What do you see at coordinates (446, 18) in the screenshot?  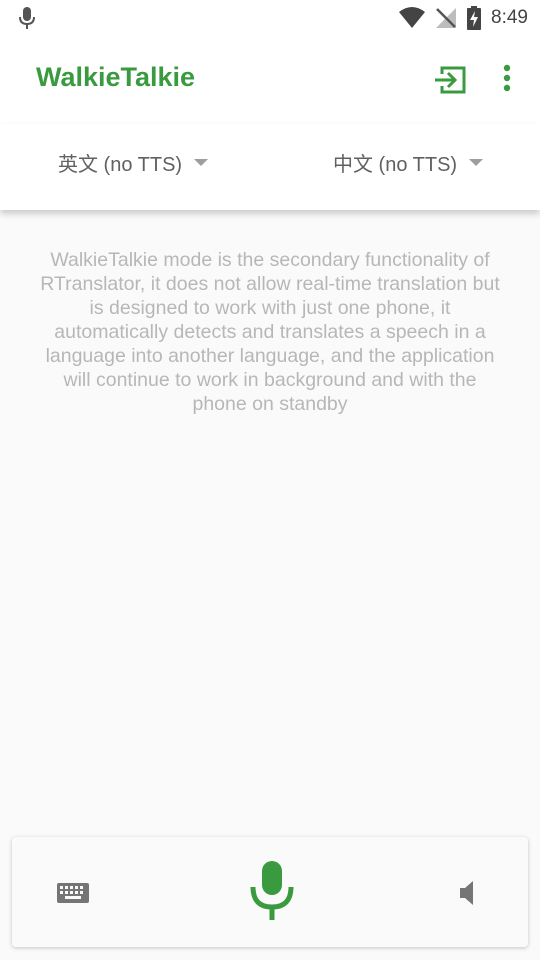 I see `no-signal-icon` at bounding box center [446, 18].